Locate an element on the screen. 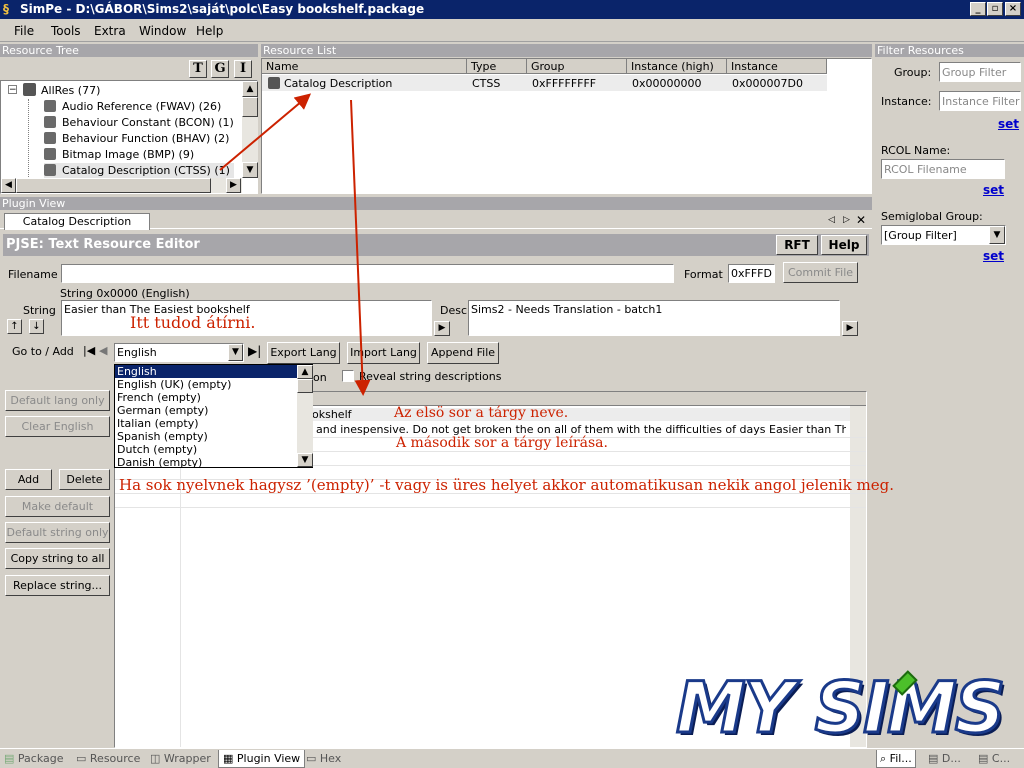  tree-item-bhav: Behaviour Function (BHAV) (2) is located at coordinates (136, 138).